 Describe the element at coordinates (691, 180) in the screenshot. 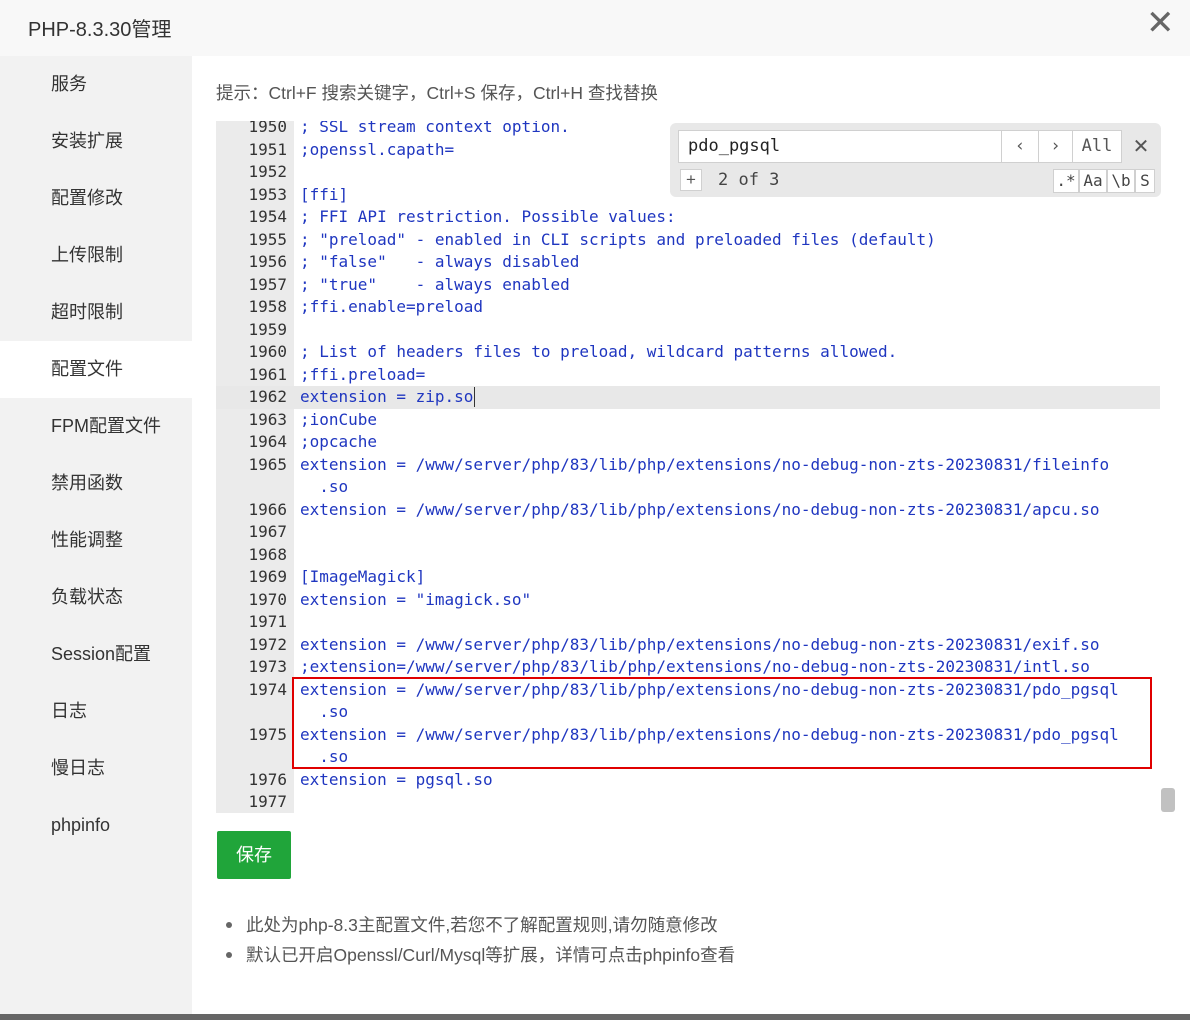

I see `expand-replace-icon: +` at that location.